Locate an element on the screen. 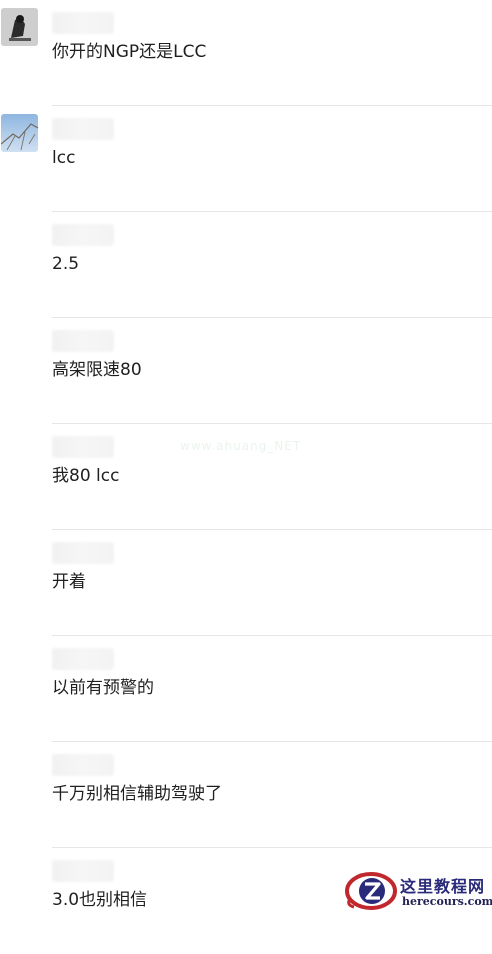  chat-message-row: 高架限速80 is located at coordinates (246, 371).